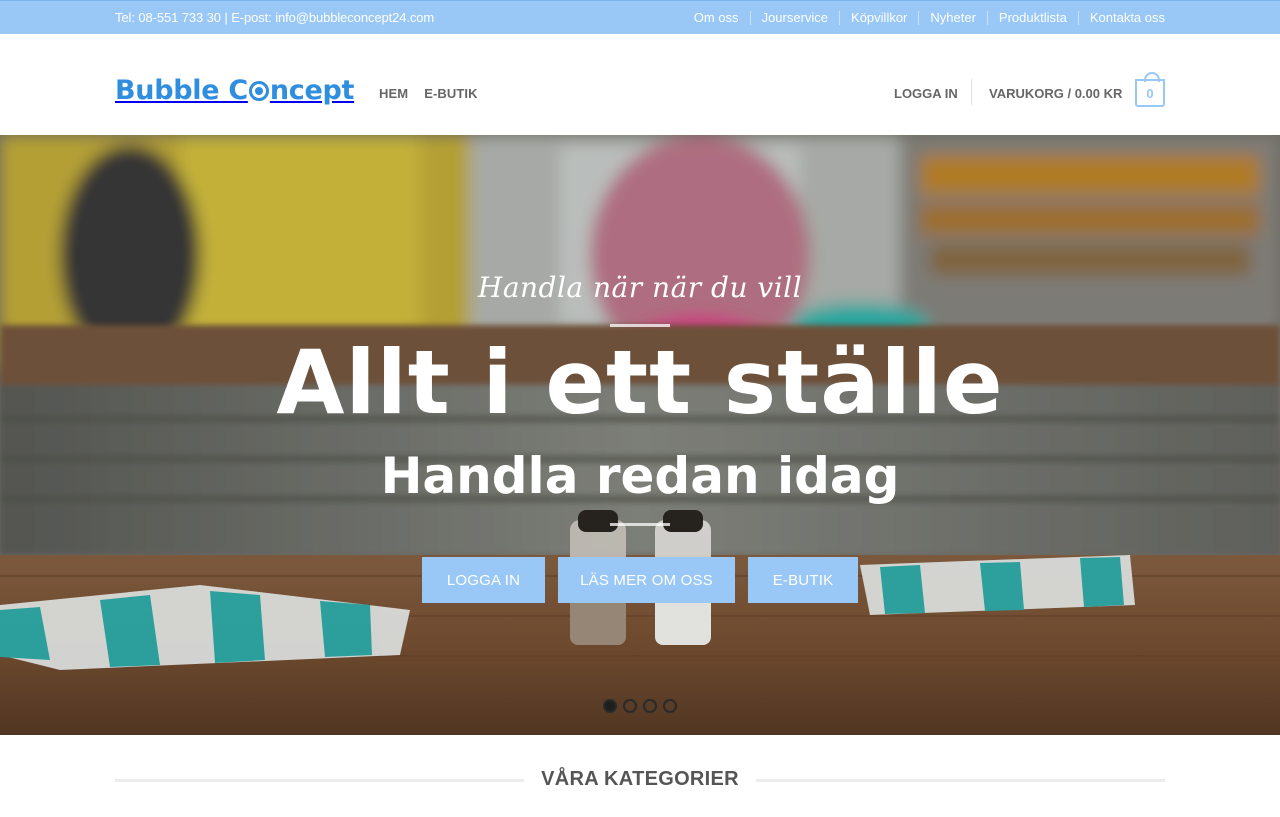 The height and width of the screenshot is (817, 1280). Describe the element at coordinates (393, 93) in the screenshot. I see `nav-item-hem: HEM` at that location.